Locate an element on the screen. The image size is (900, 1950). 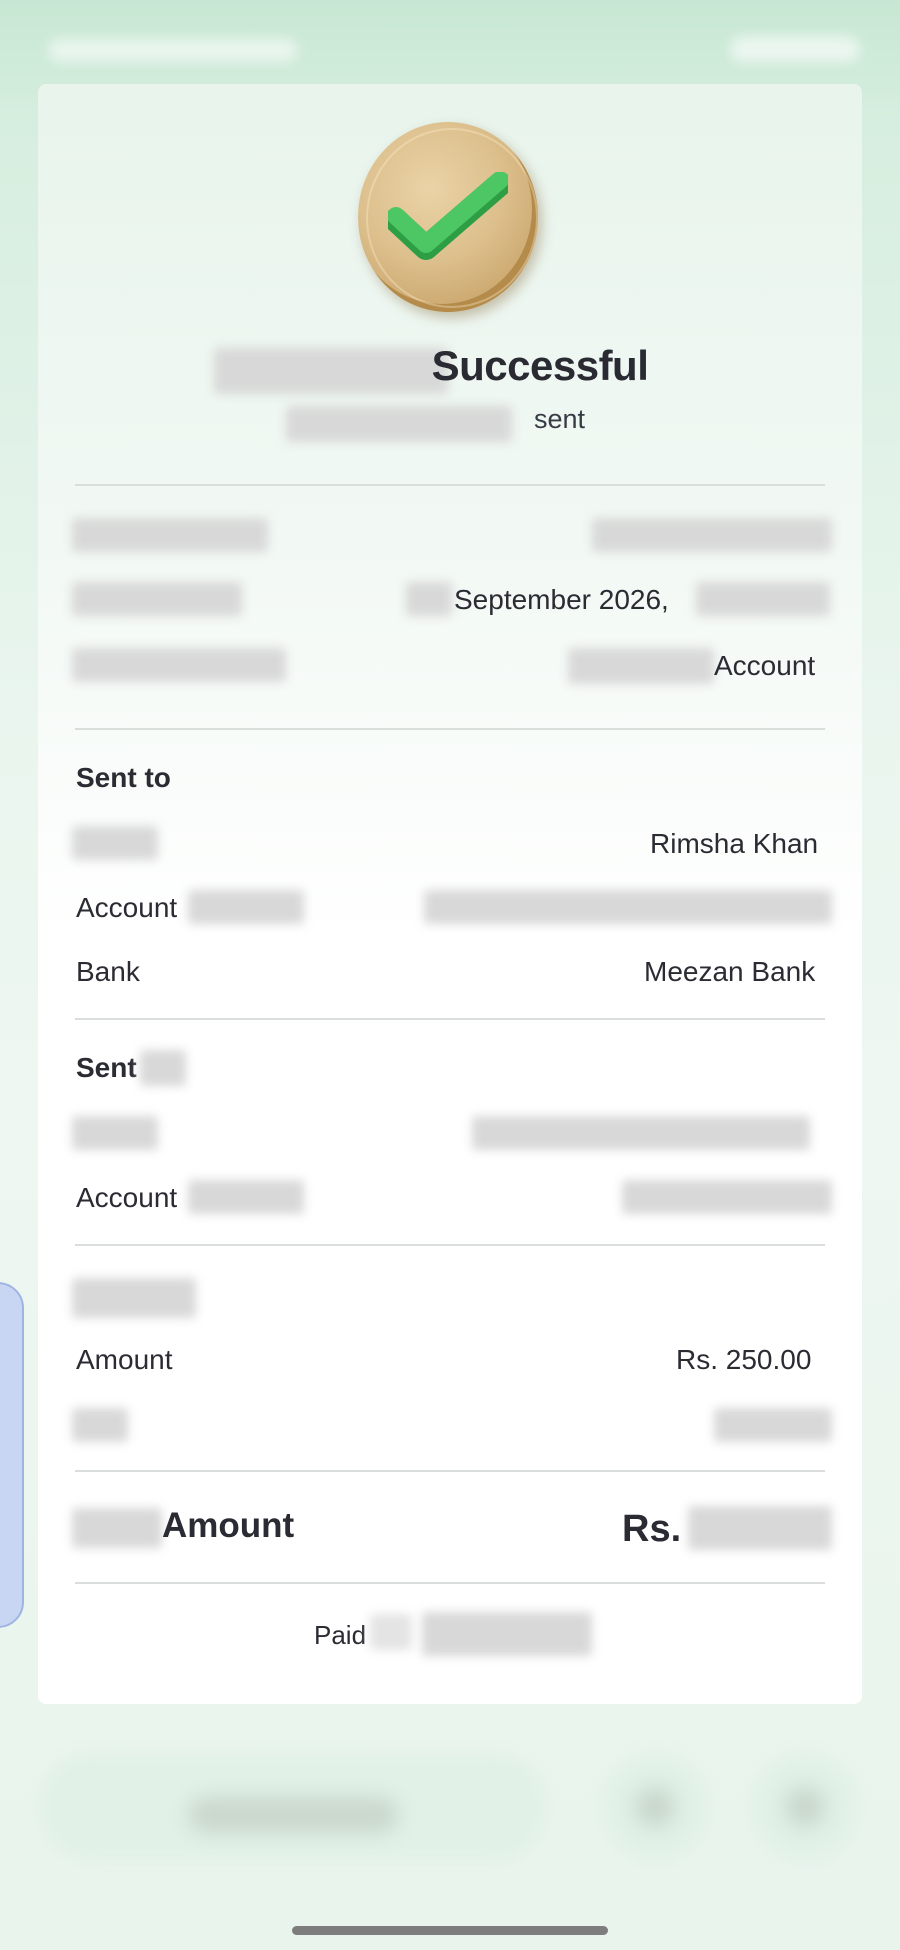
detail-label-2-redacted is located at coordinates (157, 599).